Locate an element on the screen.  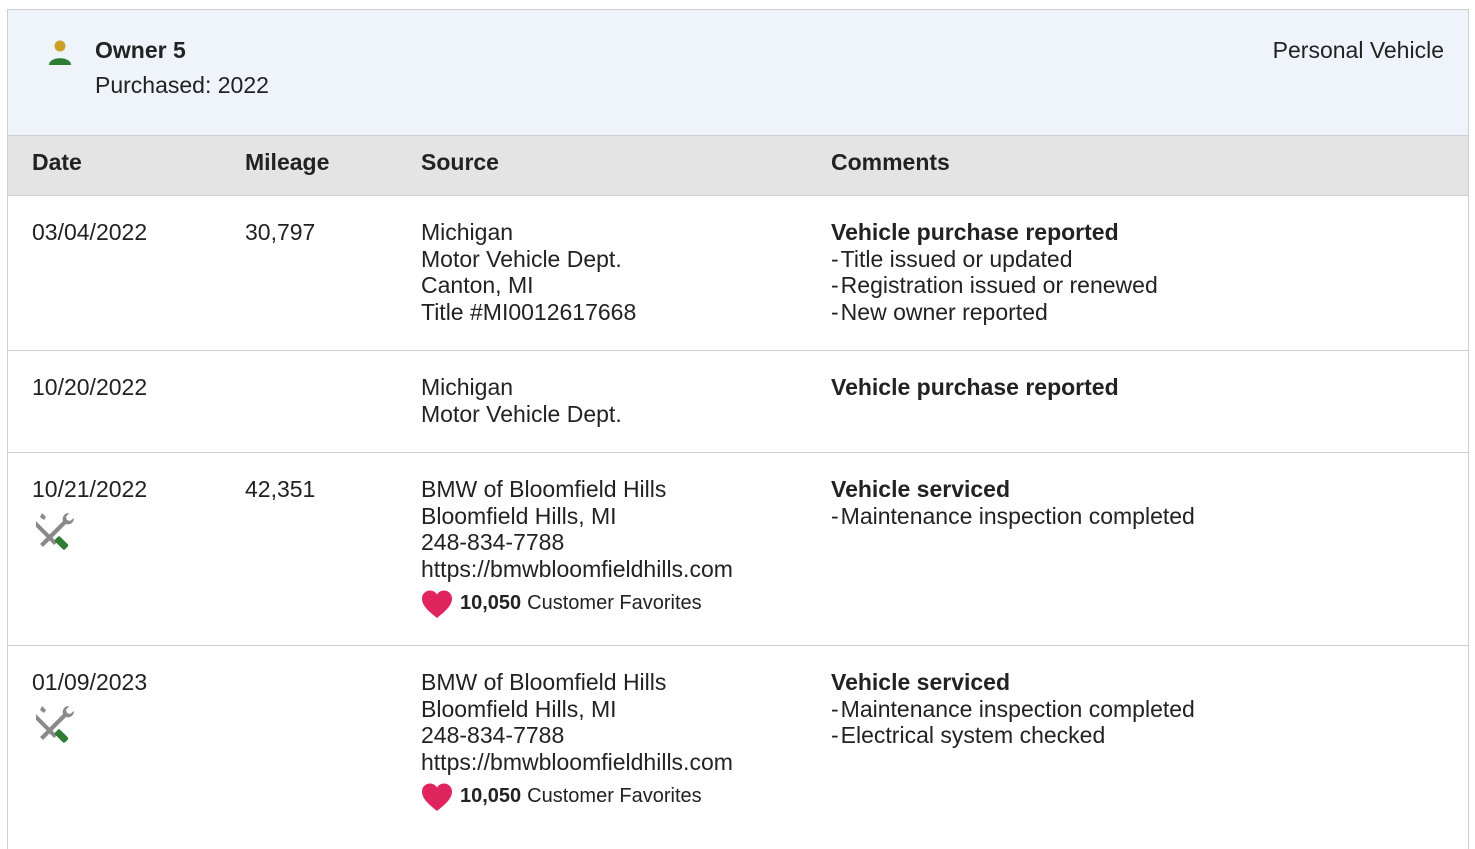
column-header-source: Source is located at coordinates (460, 162).